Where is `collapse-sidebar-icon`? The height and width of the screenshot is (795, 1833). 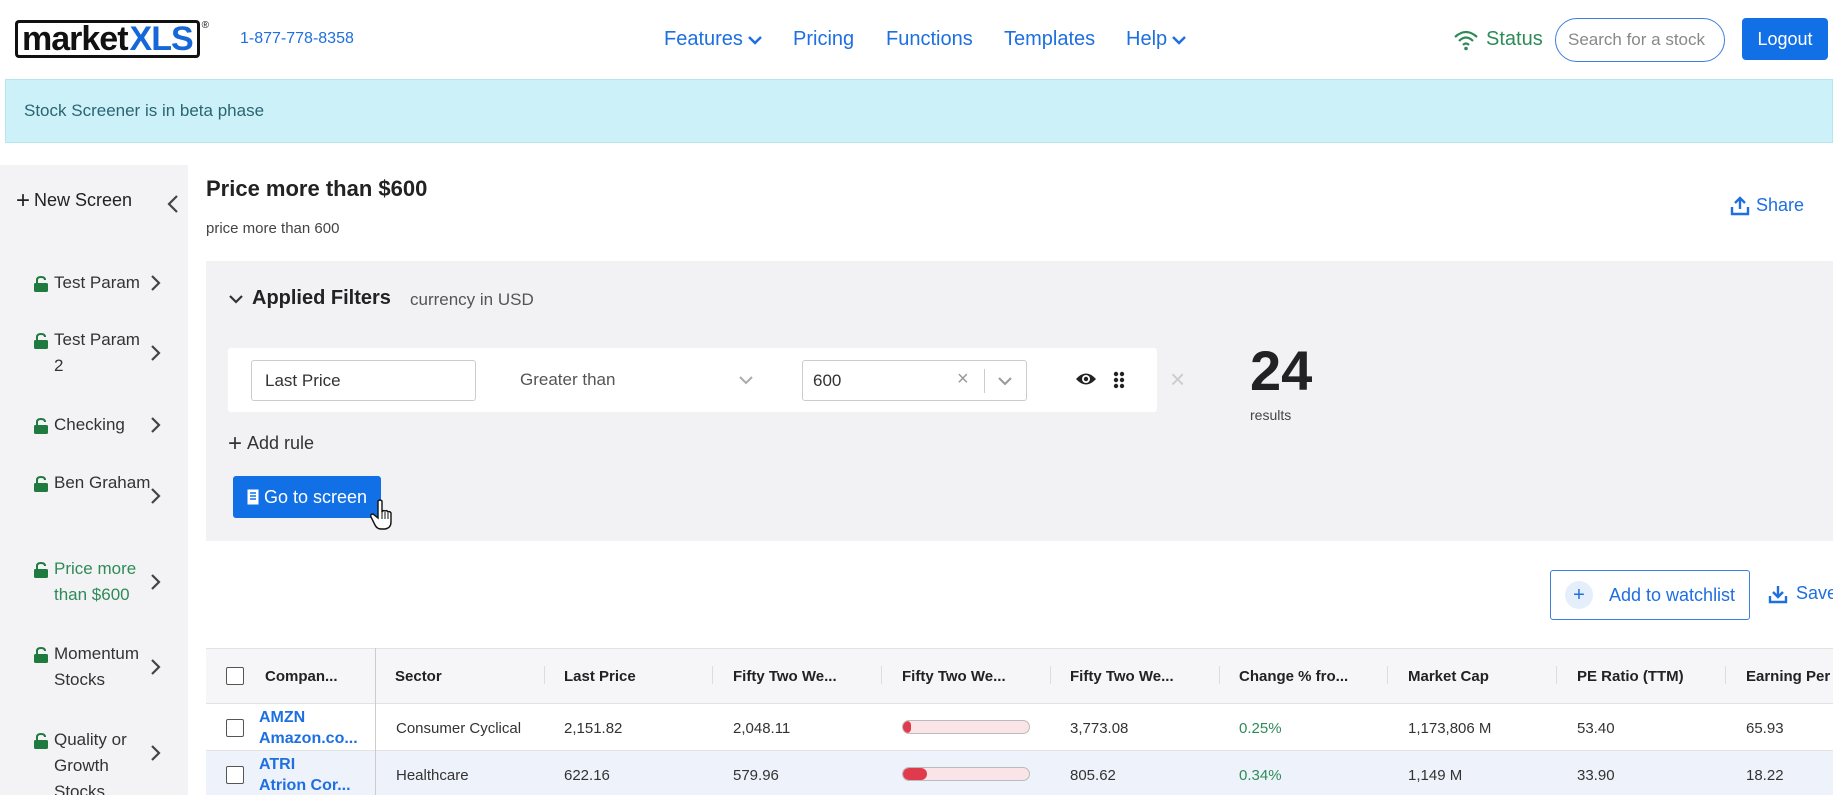
collapse-sidebar-icon is located at coordinates (173, 204).